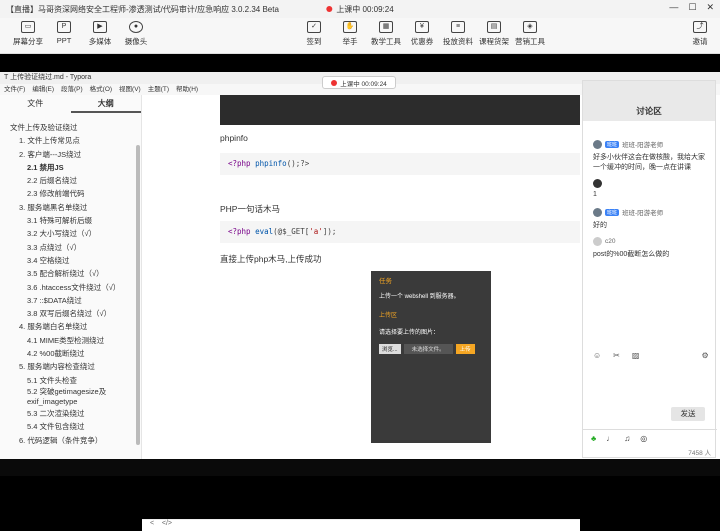  I want to click on menu-format: 格式(O), so click(101, 89).